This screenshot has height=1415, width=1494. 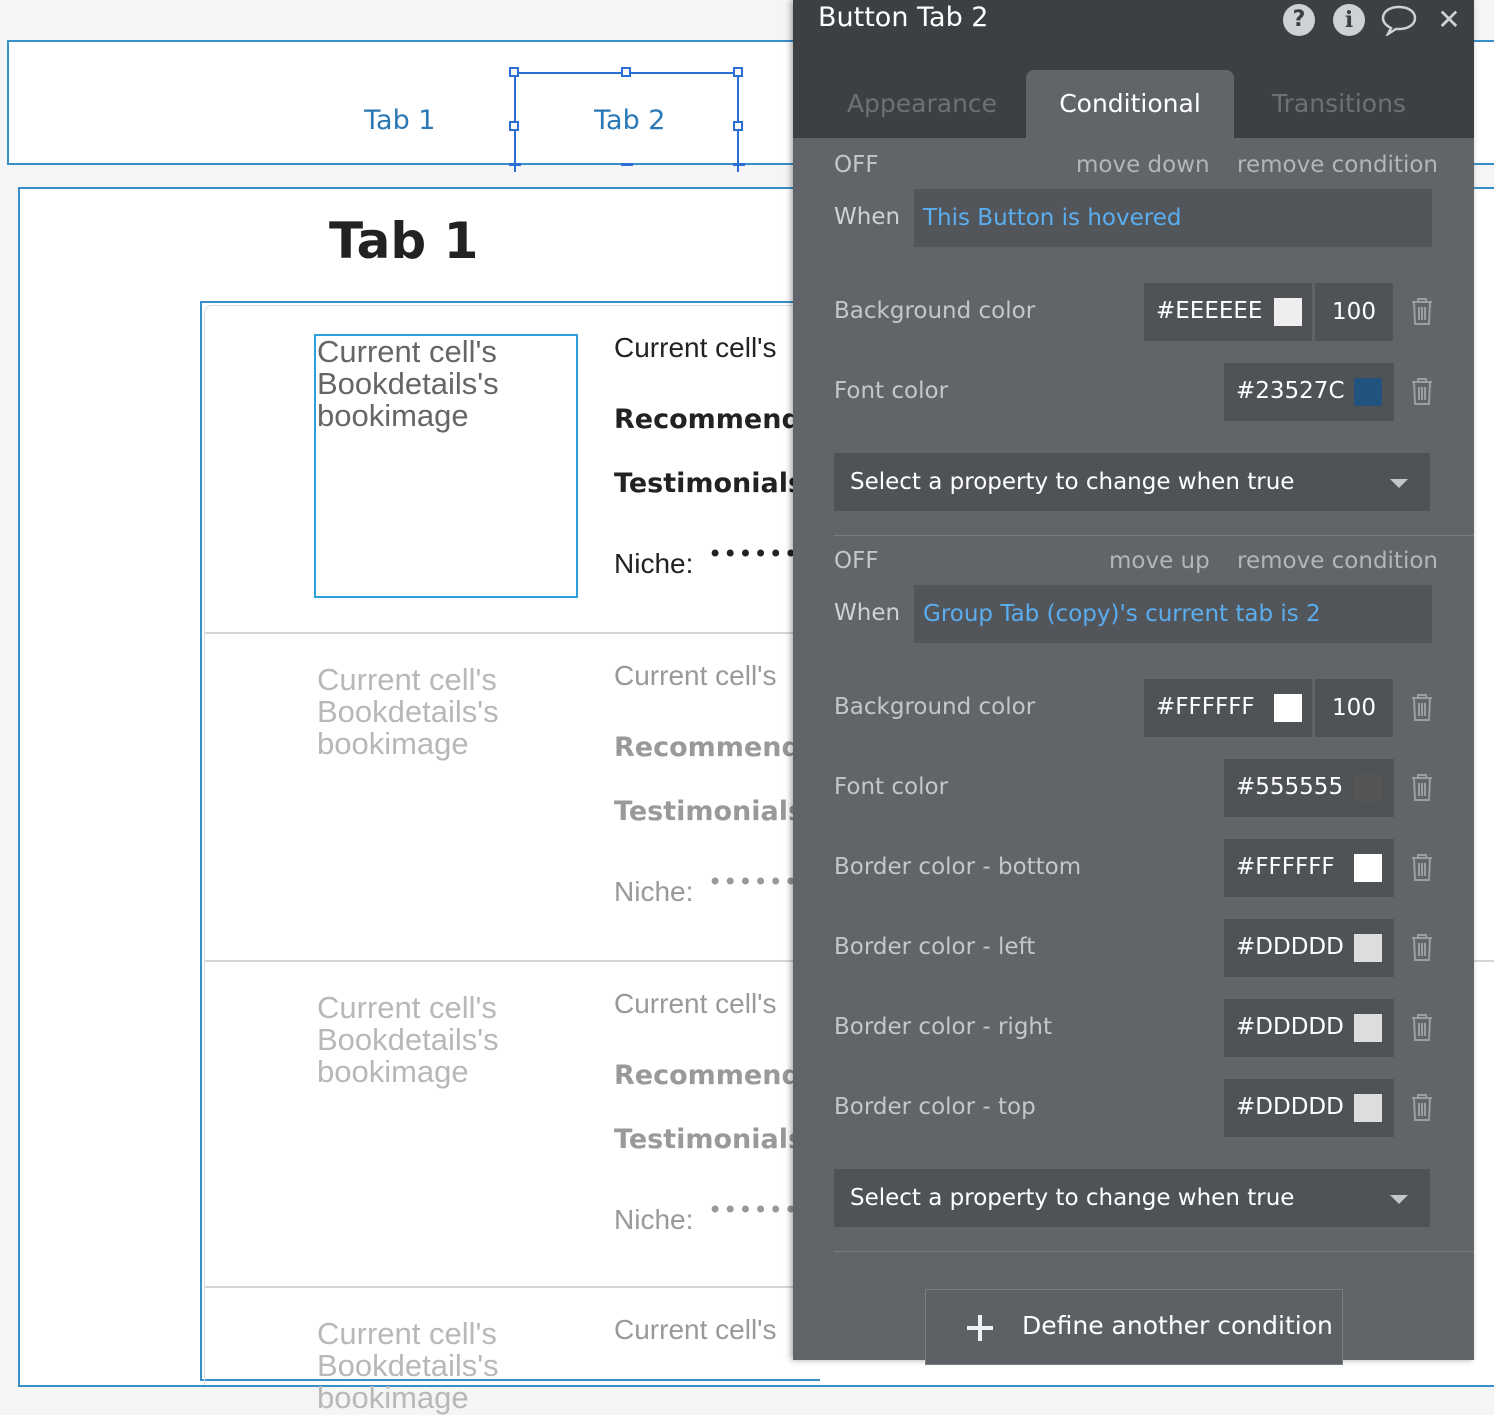 I want to click on condition-2-remove: remove condition, so click(x=1337, y=561).